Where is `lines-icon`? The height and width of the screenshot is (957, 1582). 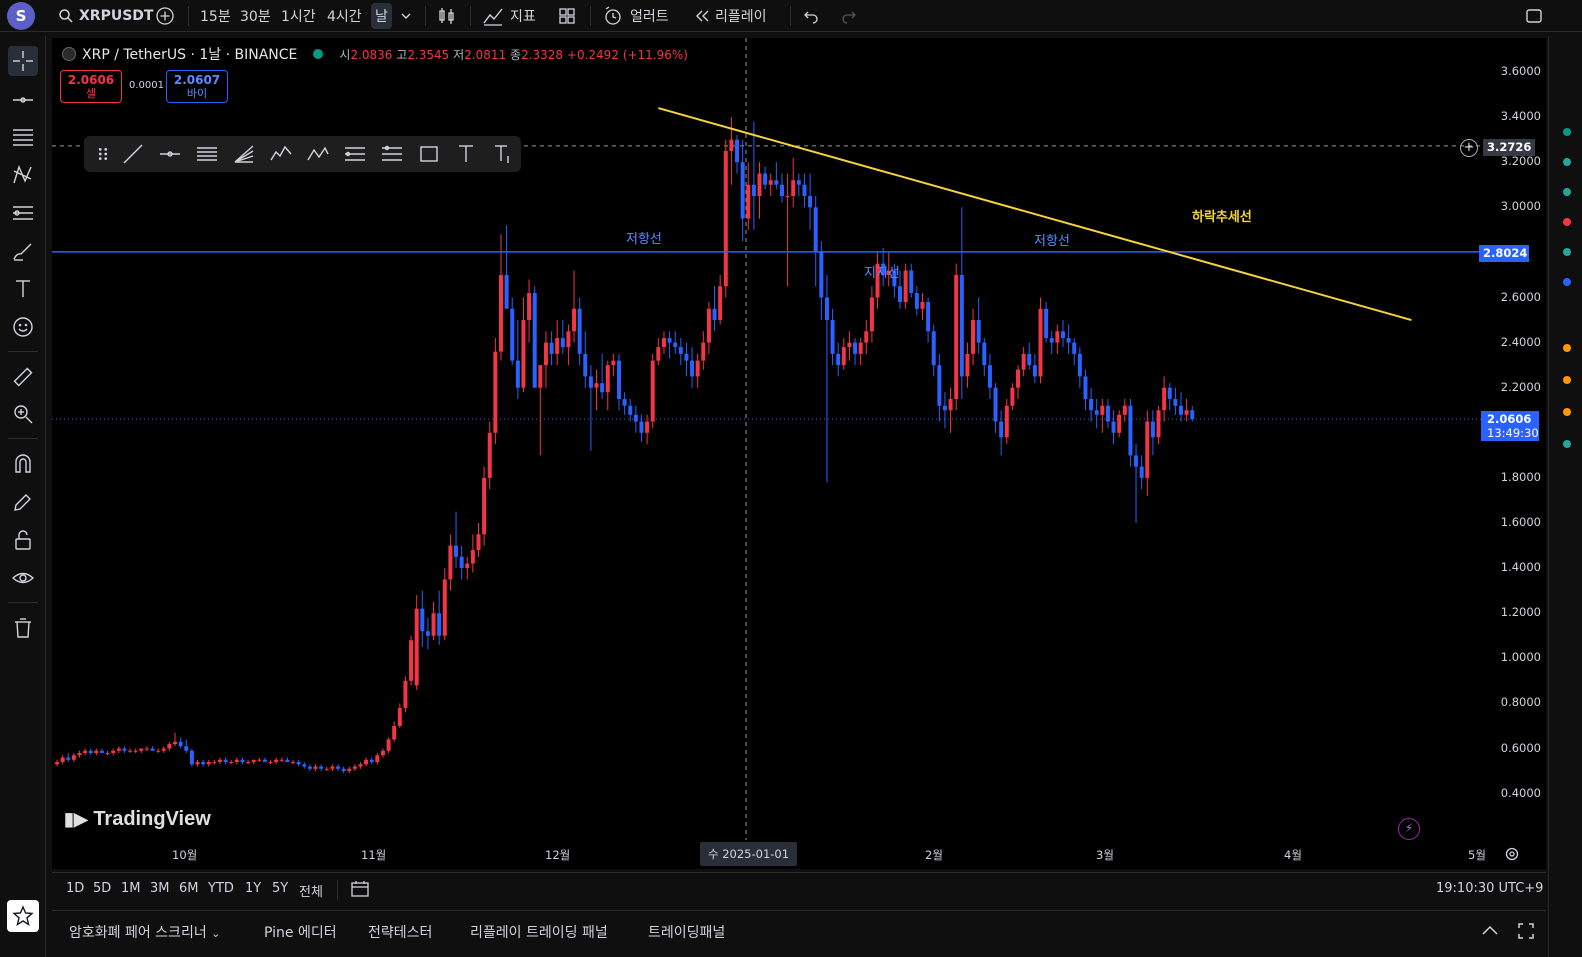 lines-icon is located at coordinates (206, 154).